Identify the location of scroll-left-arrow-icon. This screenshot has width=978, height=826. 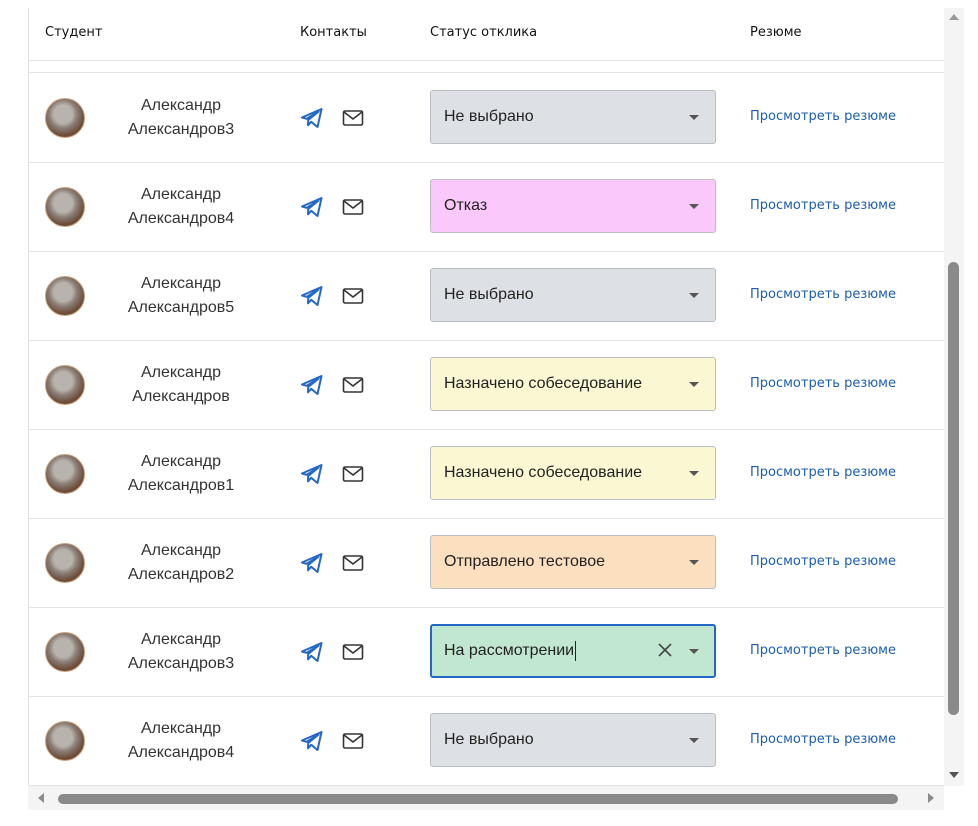
(41, 798).